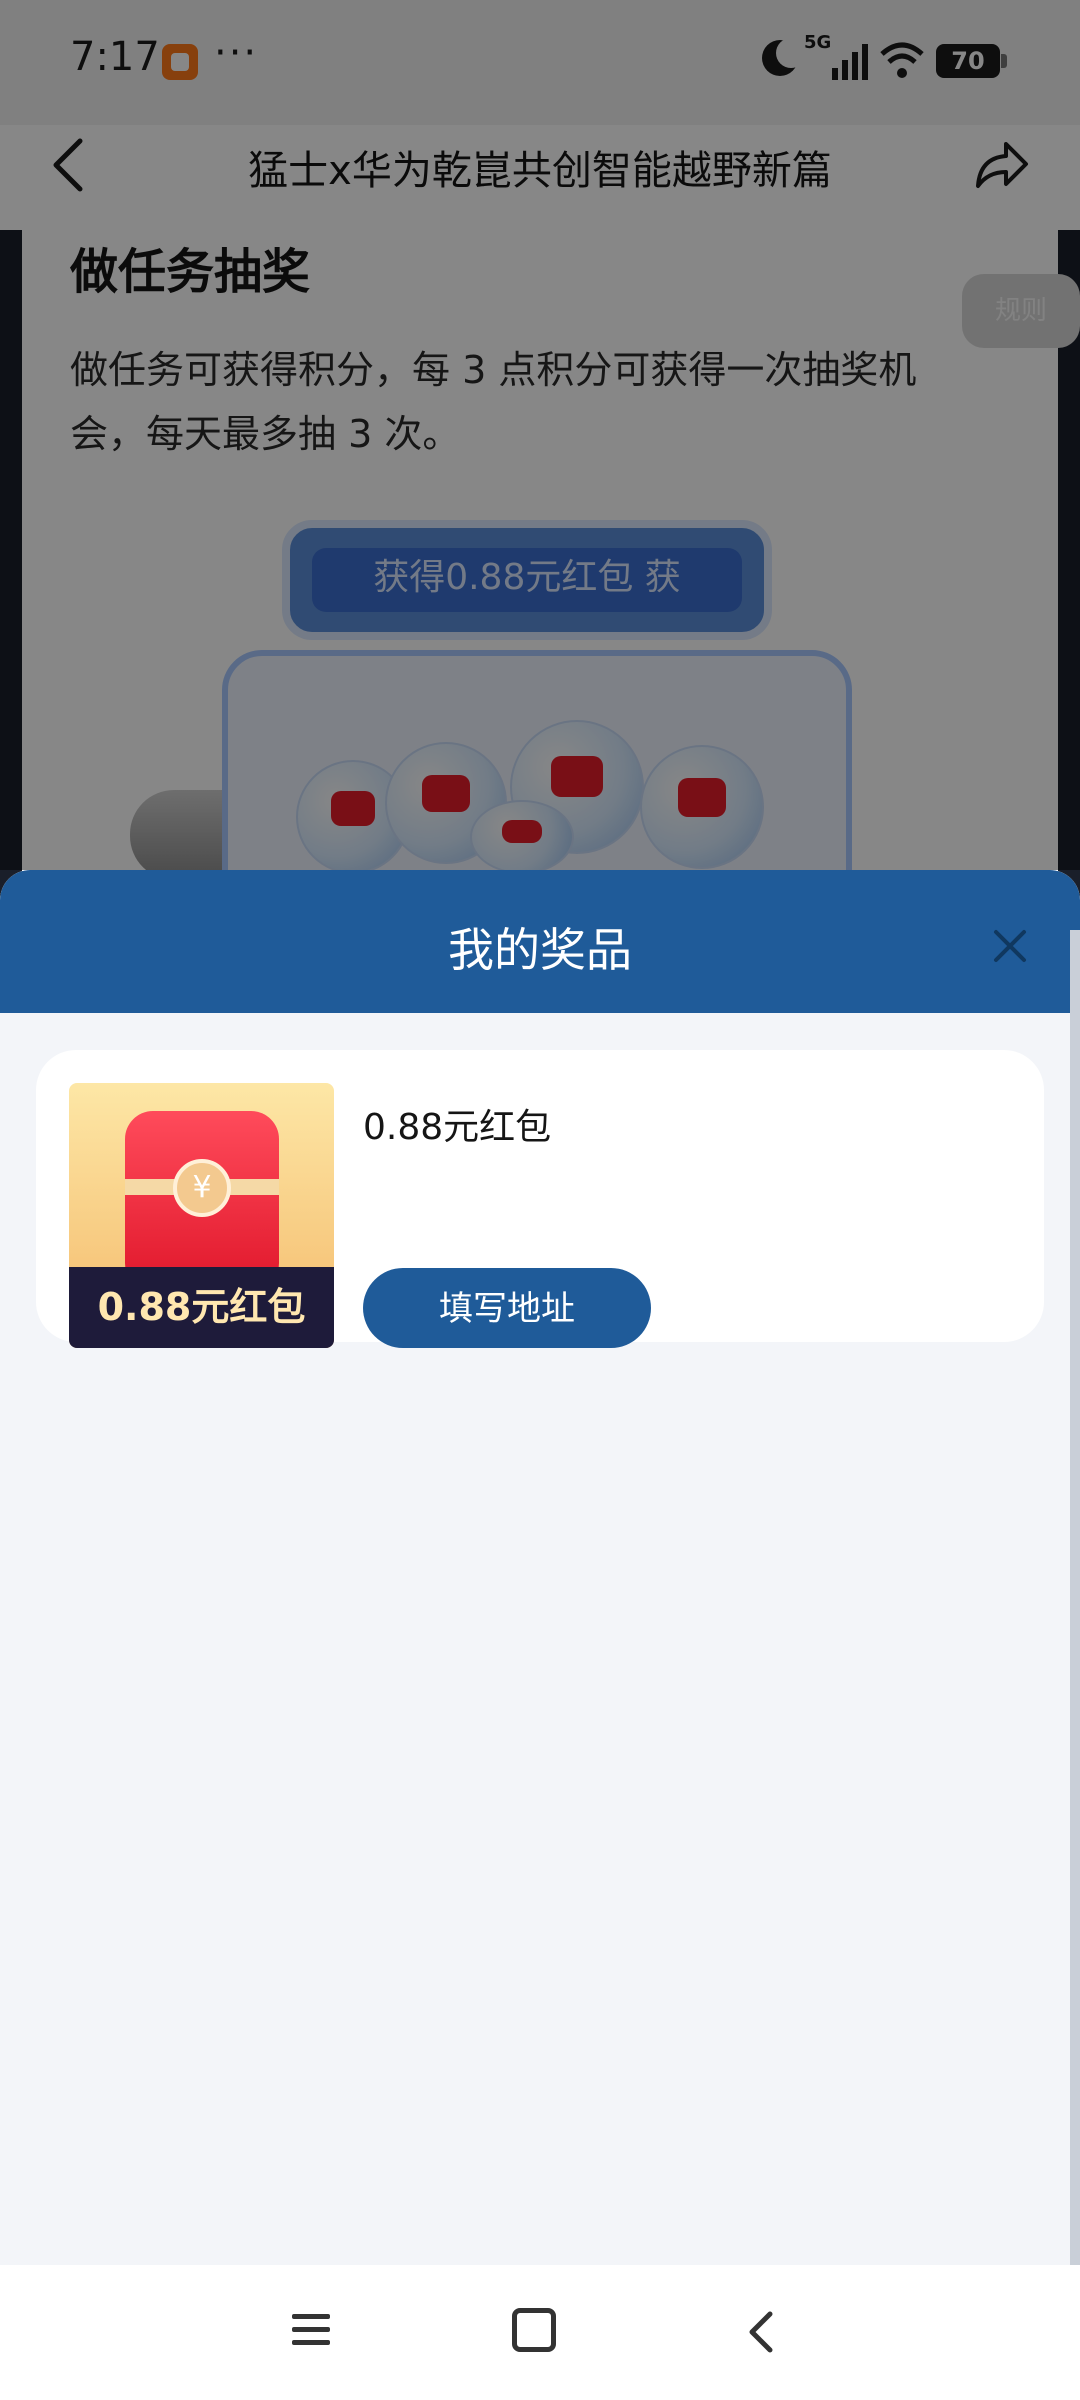 This screenshot has width=1080, height=2400. I want to click on scrollbar, so click(1075, 1597).